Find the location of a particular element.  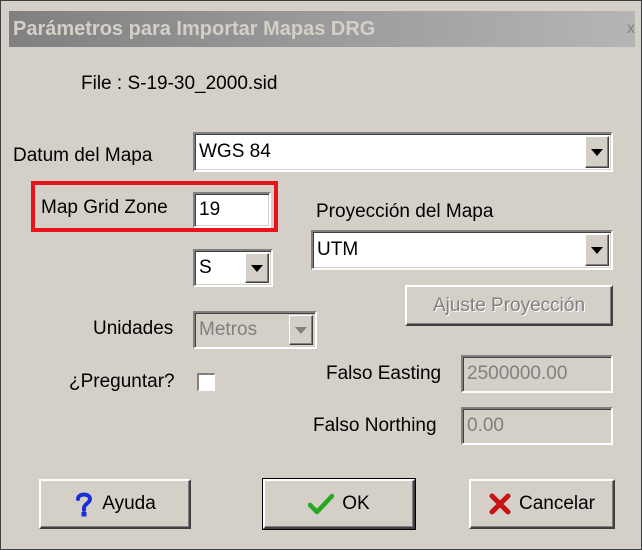

ask-checkbox is located at coordinates (206, 382).